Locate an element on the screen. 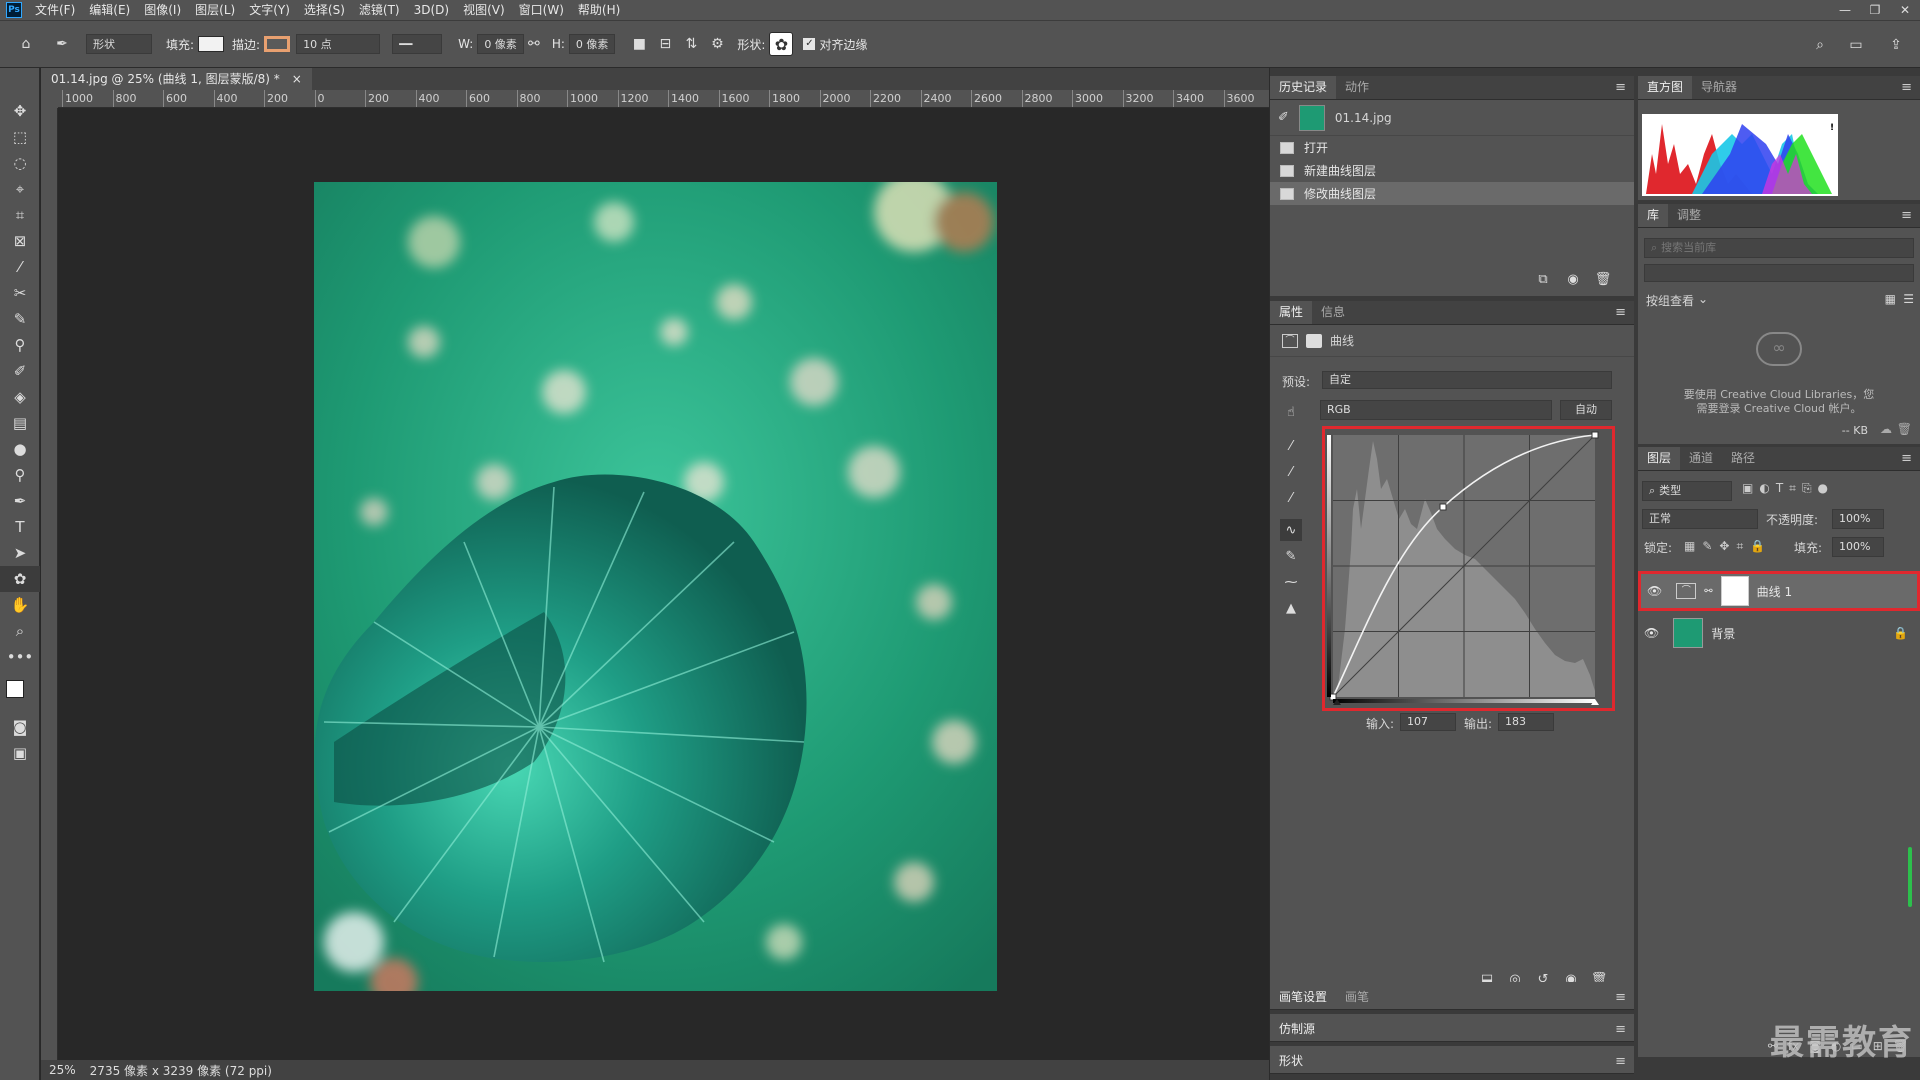  foreground-color is located at coordinates (15, 689).